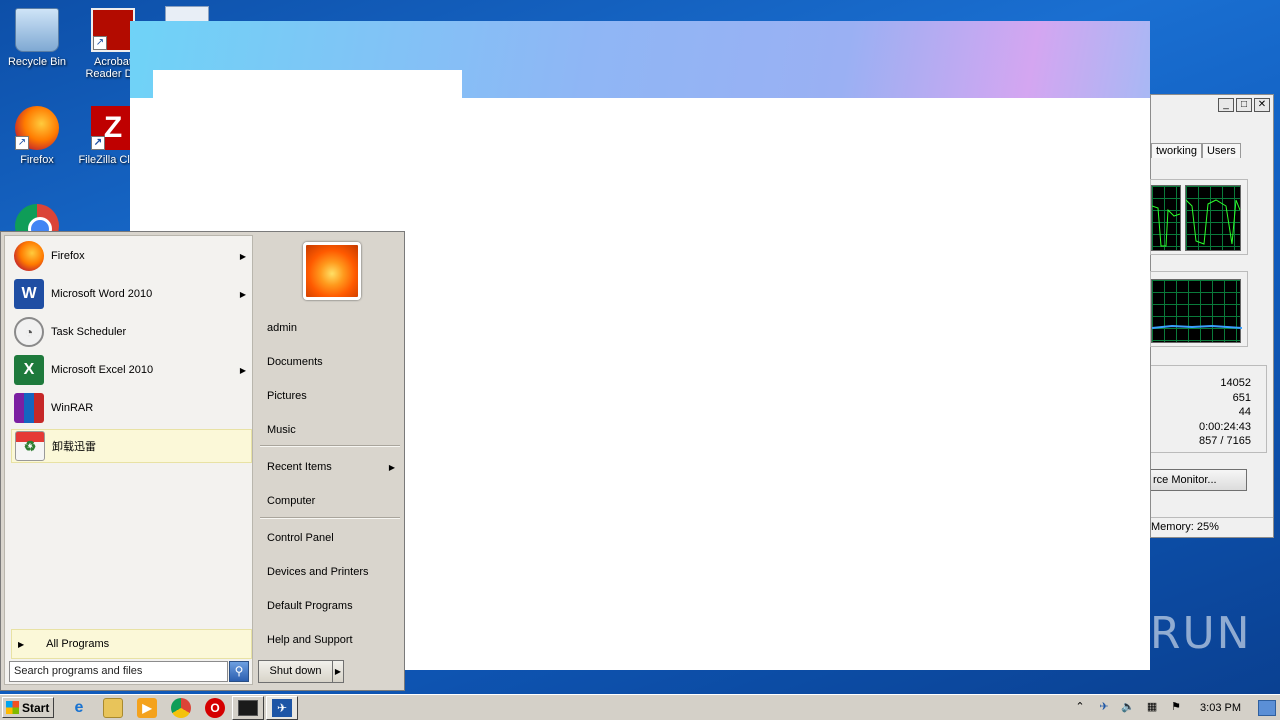 The width and height of the screenshot is (1280, 720). Describe the element at coordinates (79, 708) in the screenshot. I see `ie-icon: e` at that location.